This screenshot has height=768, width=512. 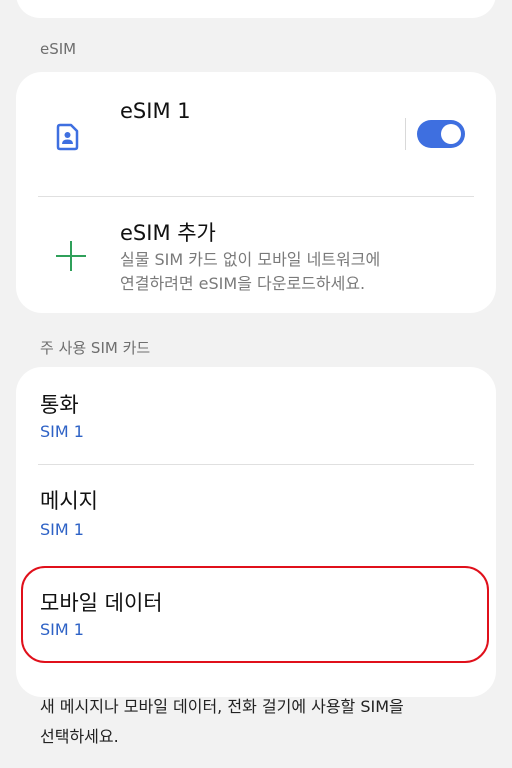 What do you see at coordinates (451, 134) in the screenshot?
I see `toggle-knob` at bounding box center [451, 134].